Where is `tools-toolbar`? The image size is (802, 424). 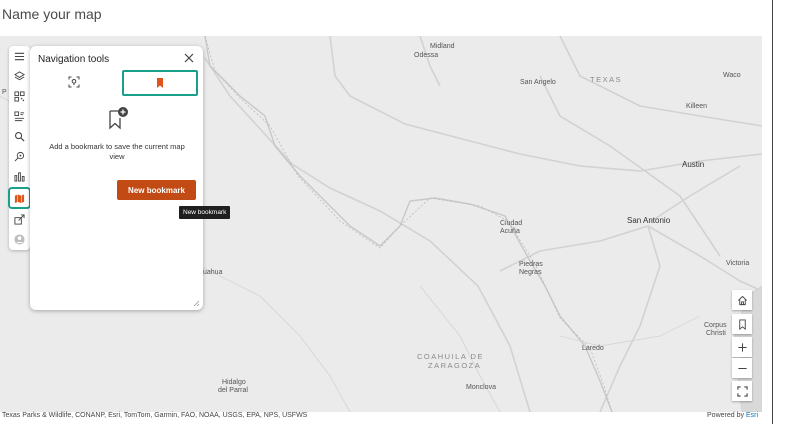 tools-toolbar is located at coordinates (19, 148).